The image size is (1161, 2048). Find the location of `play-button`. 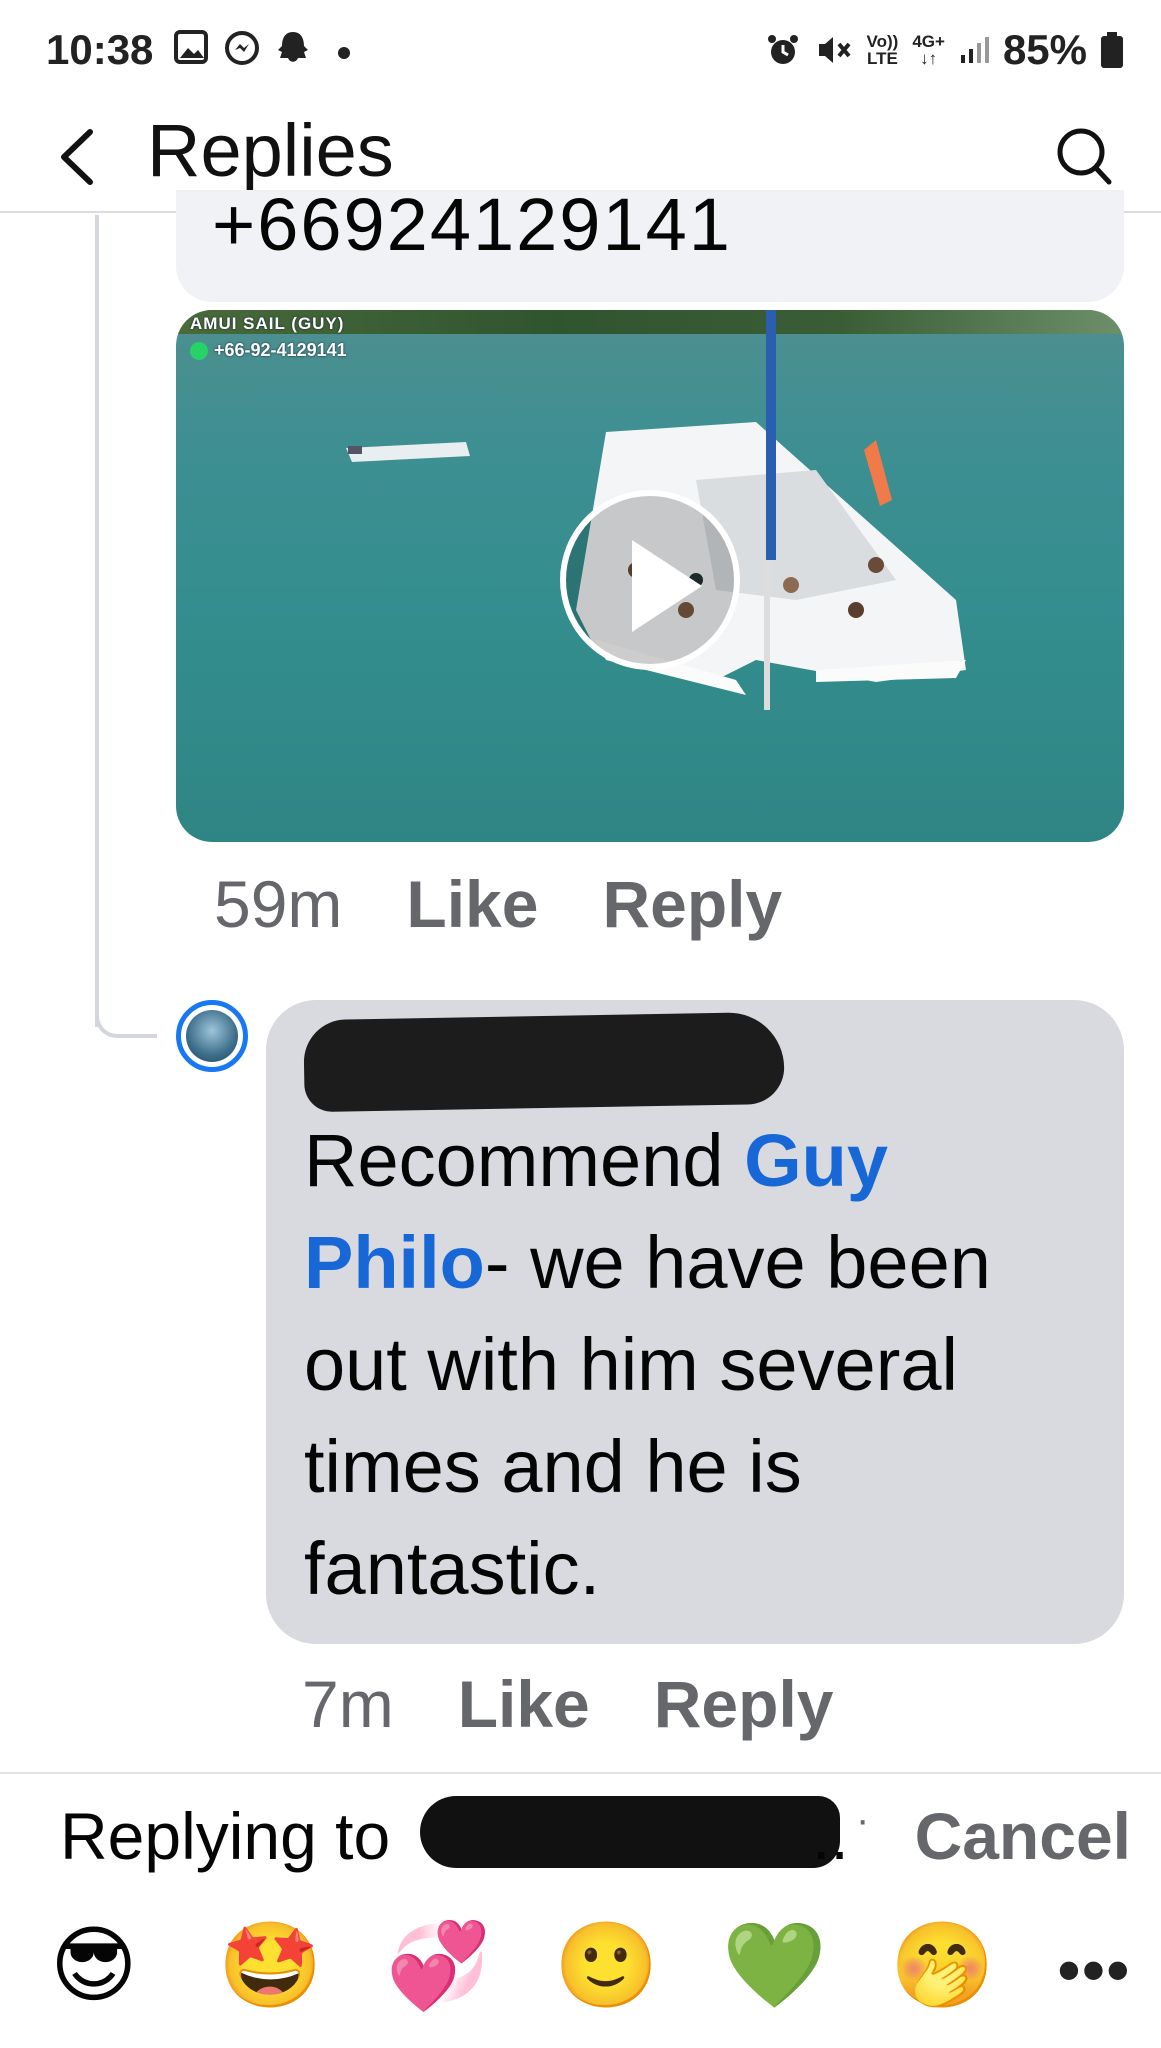

play-button is located at coordinates (650, 580).